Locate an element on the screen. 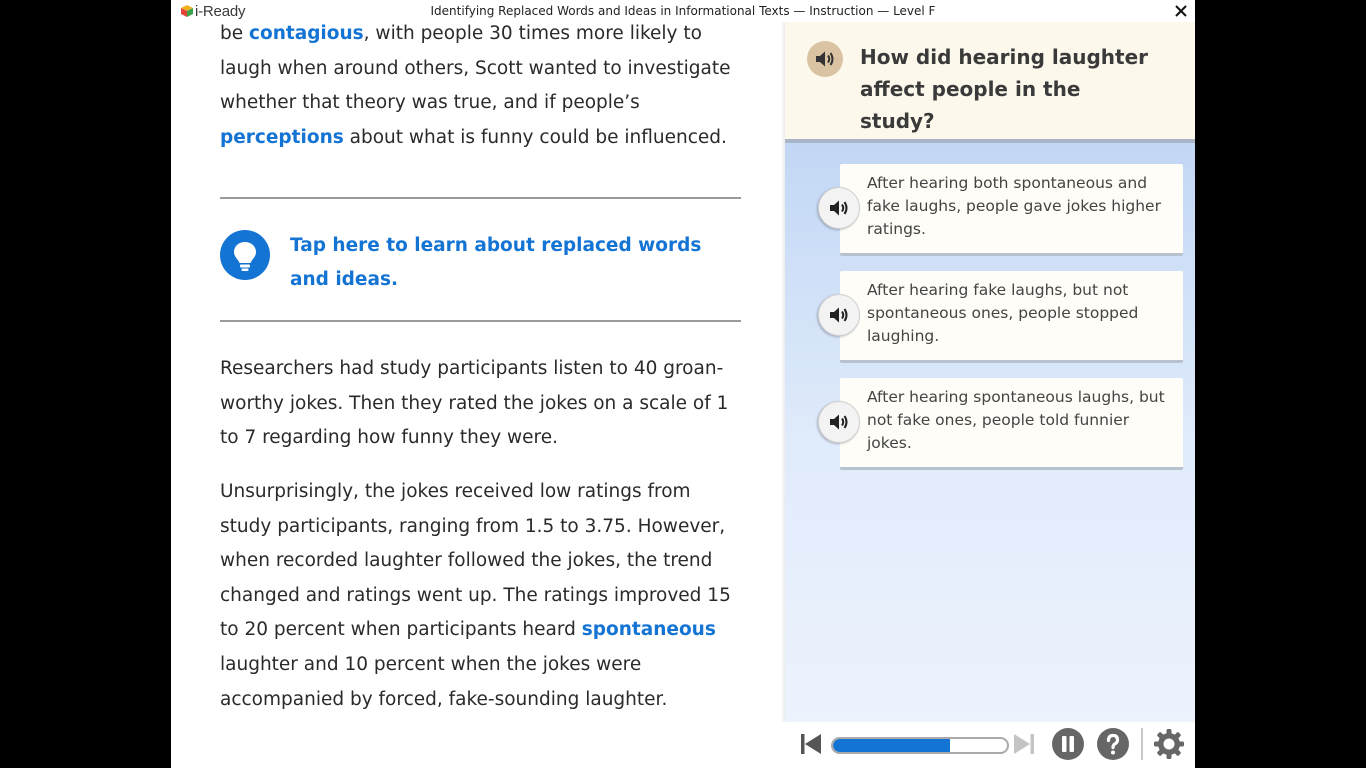 The width and height of the screenshot is (1366, 768). gear-icon is located at coordinates (1169, 744).